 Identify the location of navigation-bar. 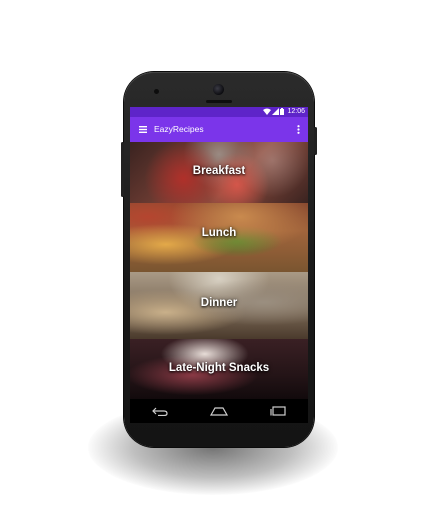
(219, 411).